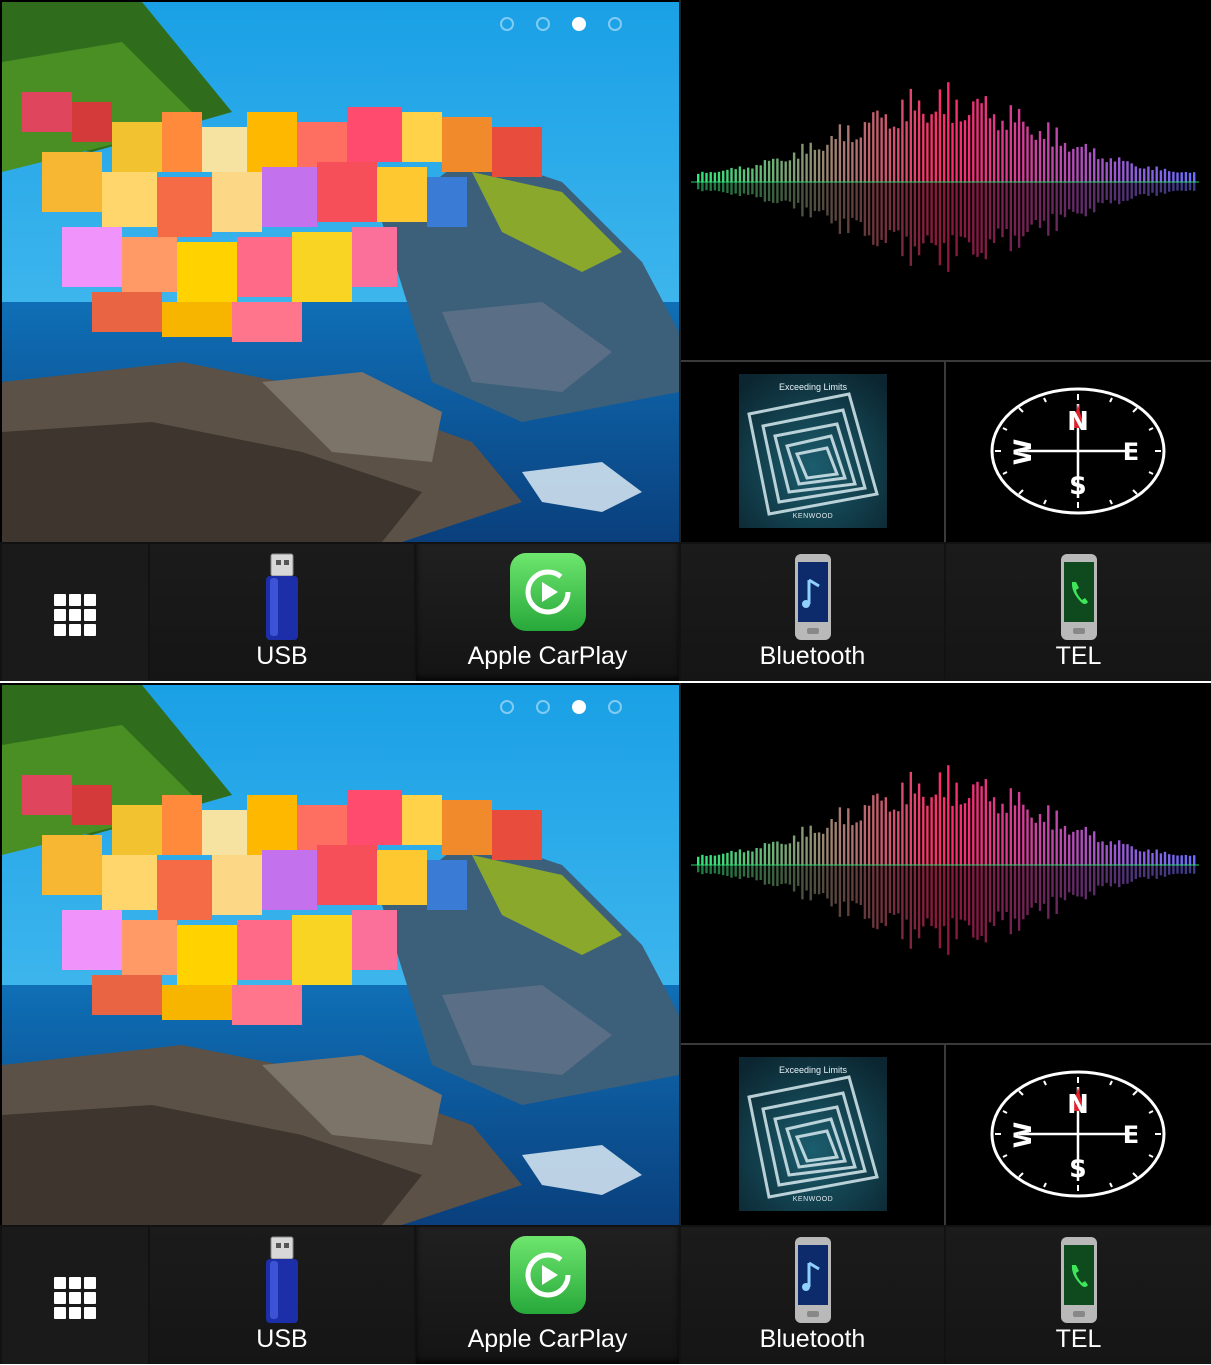 The height and width of the screenshot is (1365, 1211). Describe the element at coordinates (1077, 1169) in the screenshot. I see `compass-south: S` at that location.